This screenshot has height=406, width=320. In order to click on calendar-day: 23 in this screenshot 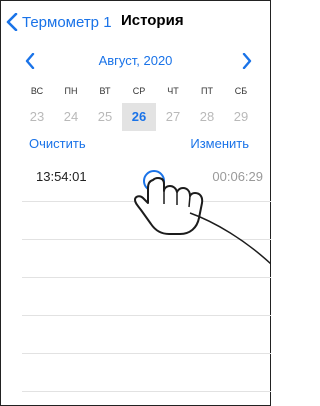, I will do `click(37, 117)`.